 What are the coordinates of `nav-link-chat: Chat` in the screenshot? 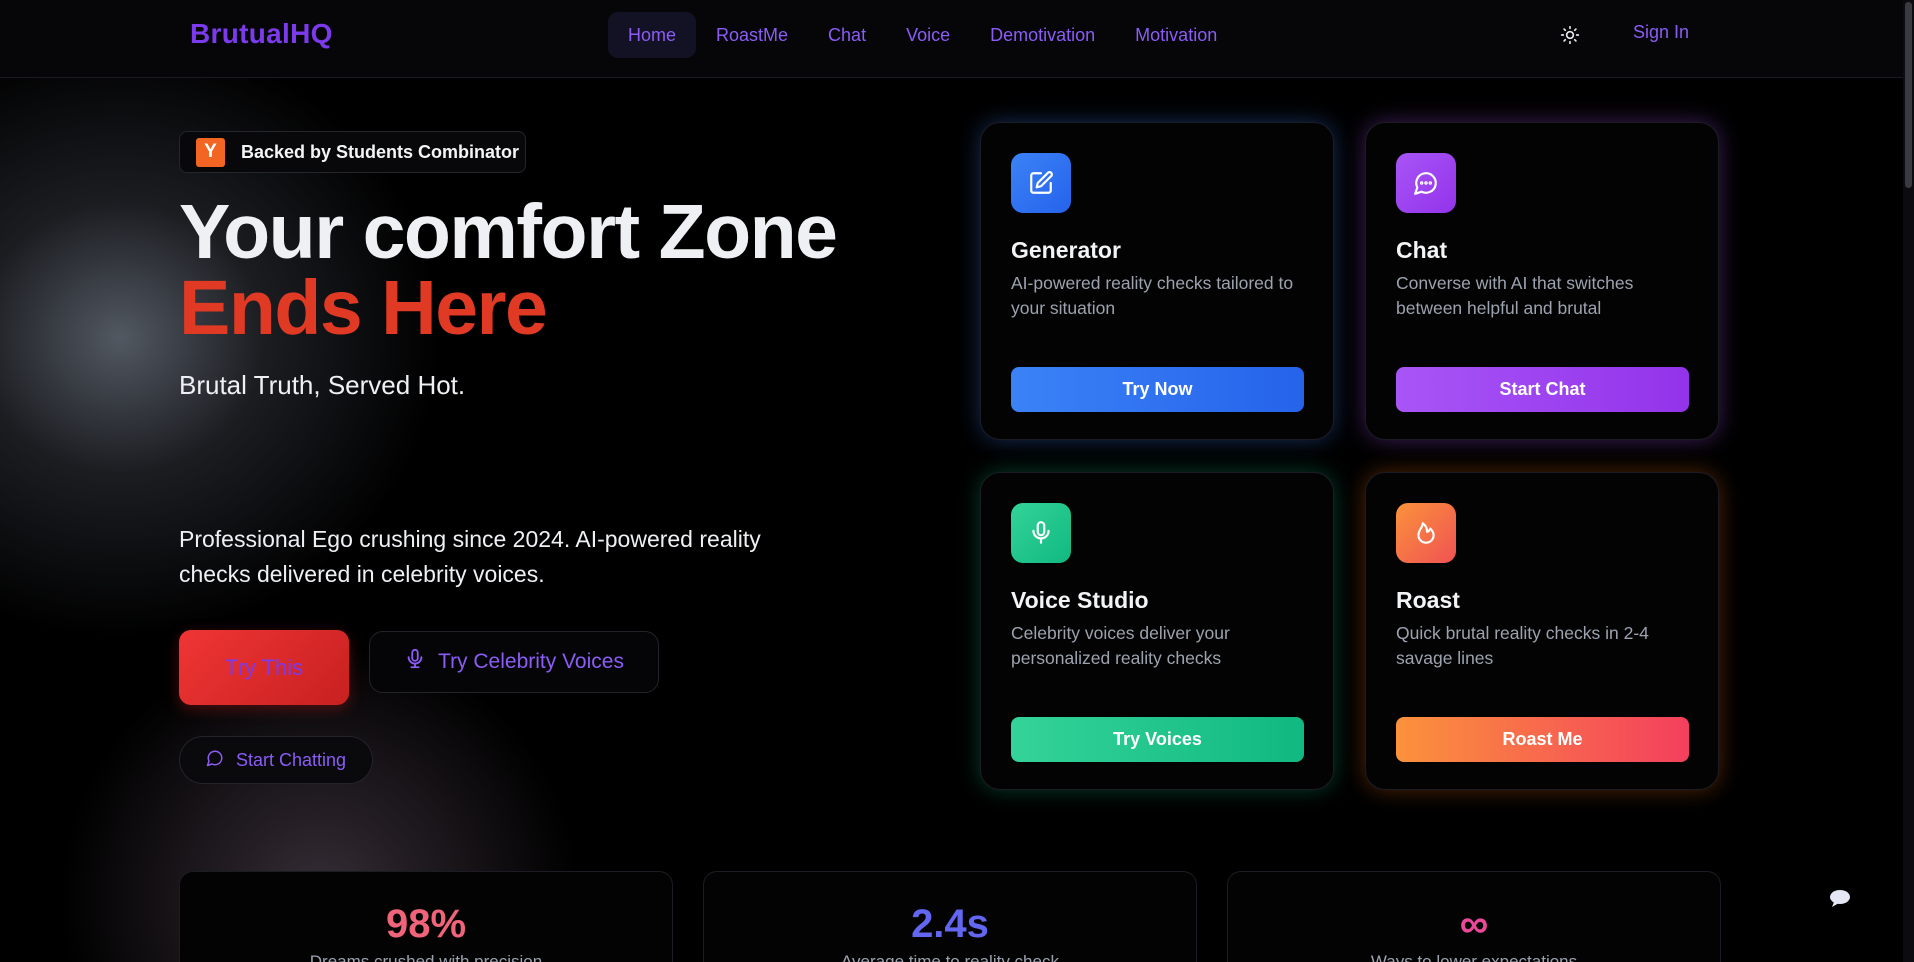 It's located at (847, 35).